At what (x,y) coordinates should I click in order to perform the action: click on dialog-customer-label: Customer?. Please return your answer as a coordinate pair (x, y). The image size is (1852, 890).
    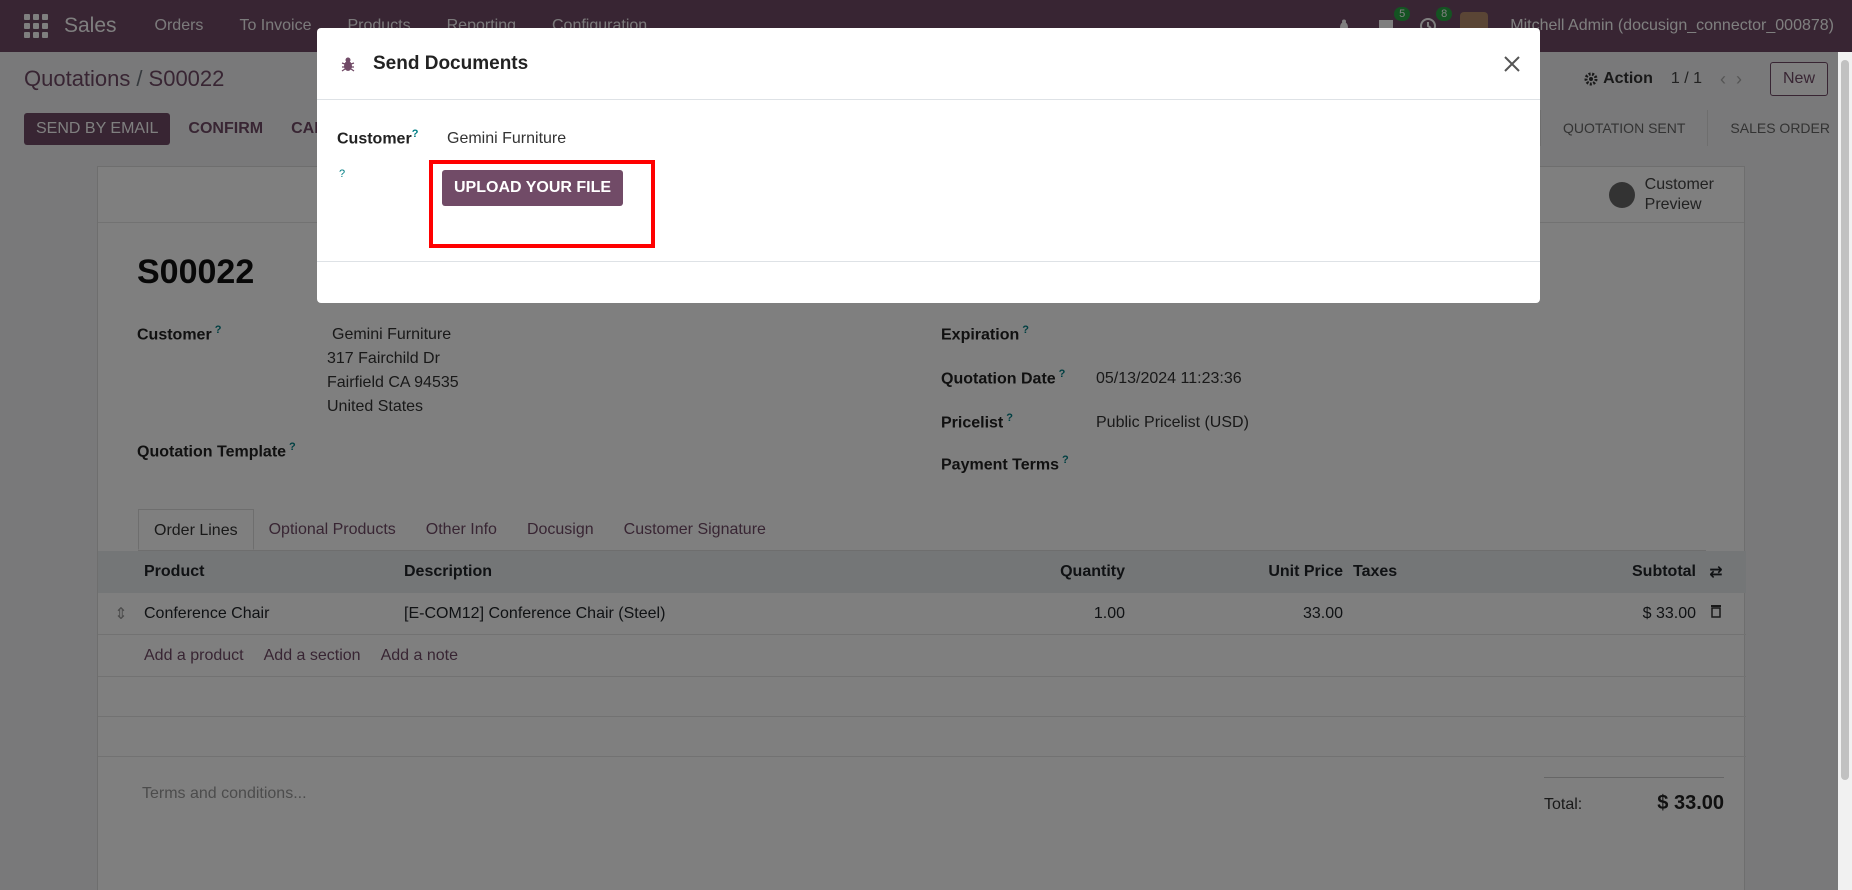
    Looking at the image, I should click on (378, 138).